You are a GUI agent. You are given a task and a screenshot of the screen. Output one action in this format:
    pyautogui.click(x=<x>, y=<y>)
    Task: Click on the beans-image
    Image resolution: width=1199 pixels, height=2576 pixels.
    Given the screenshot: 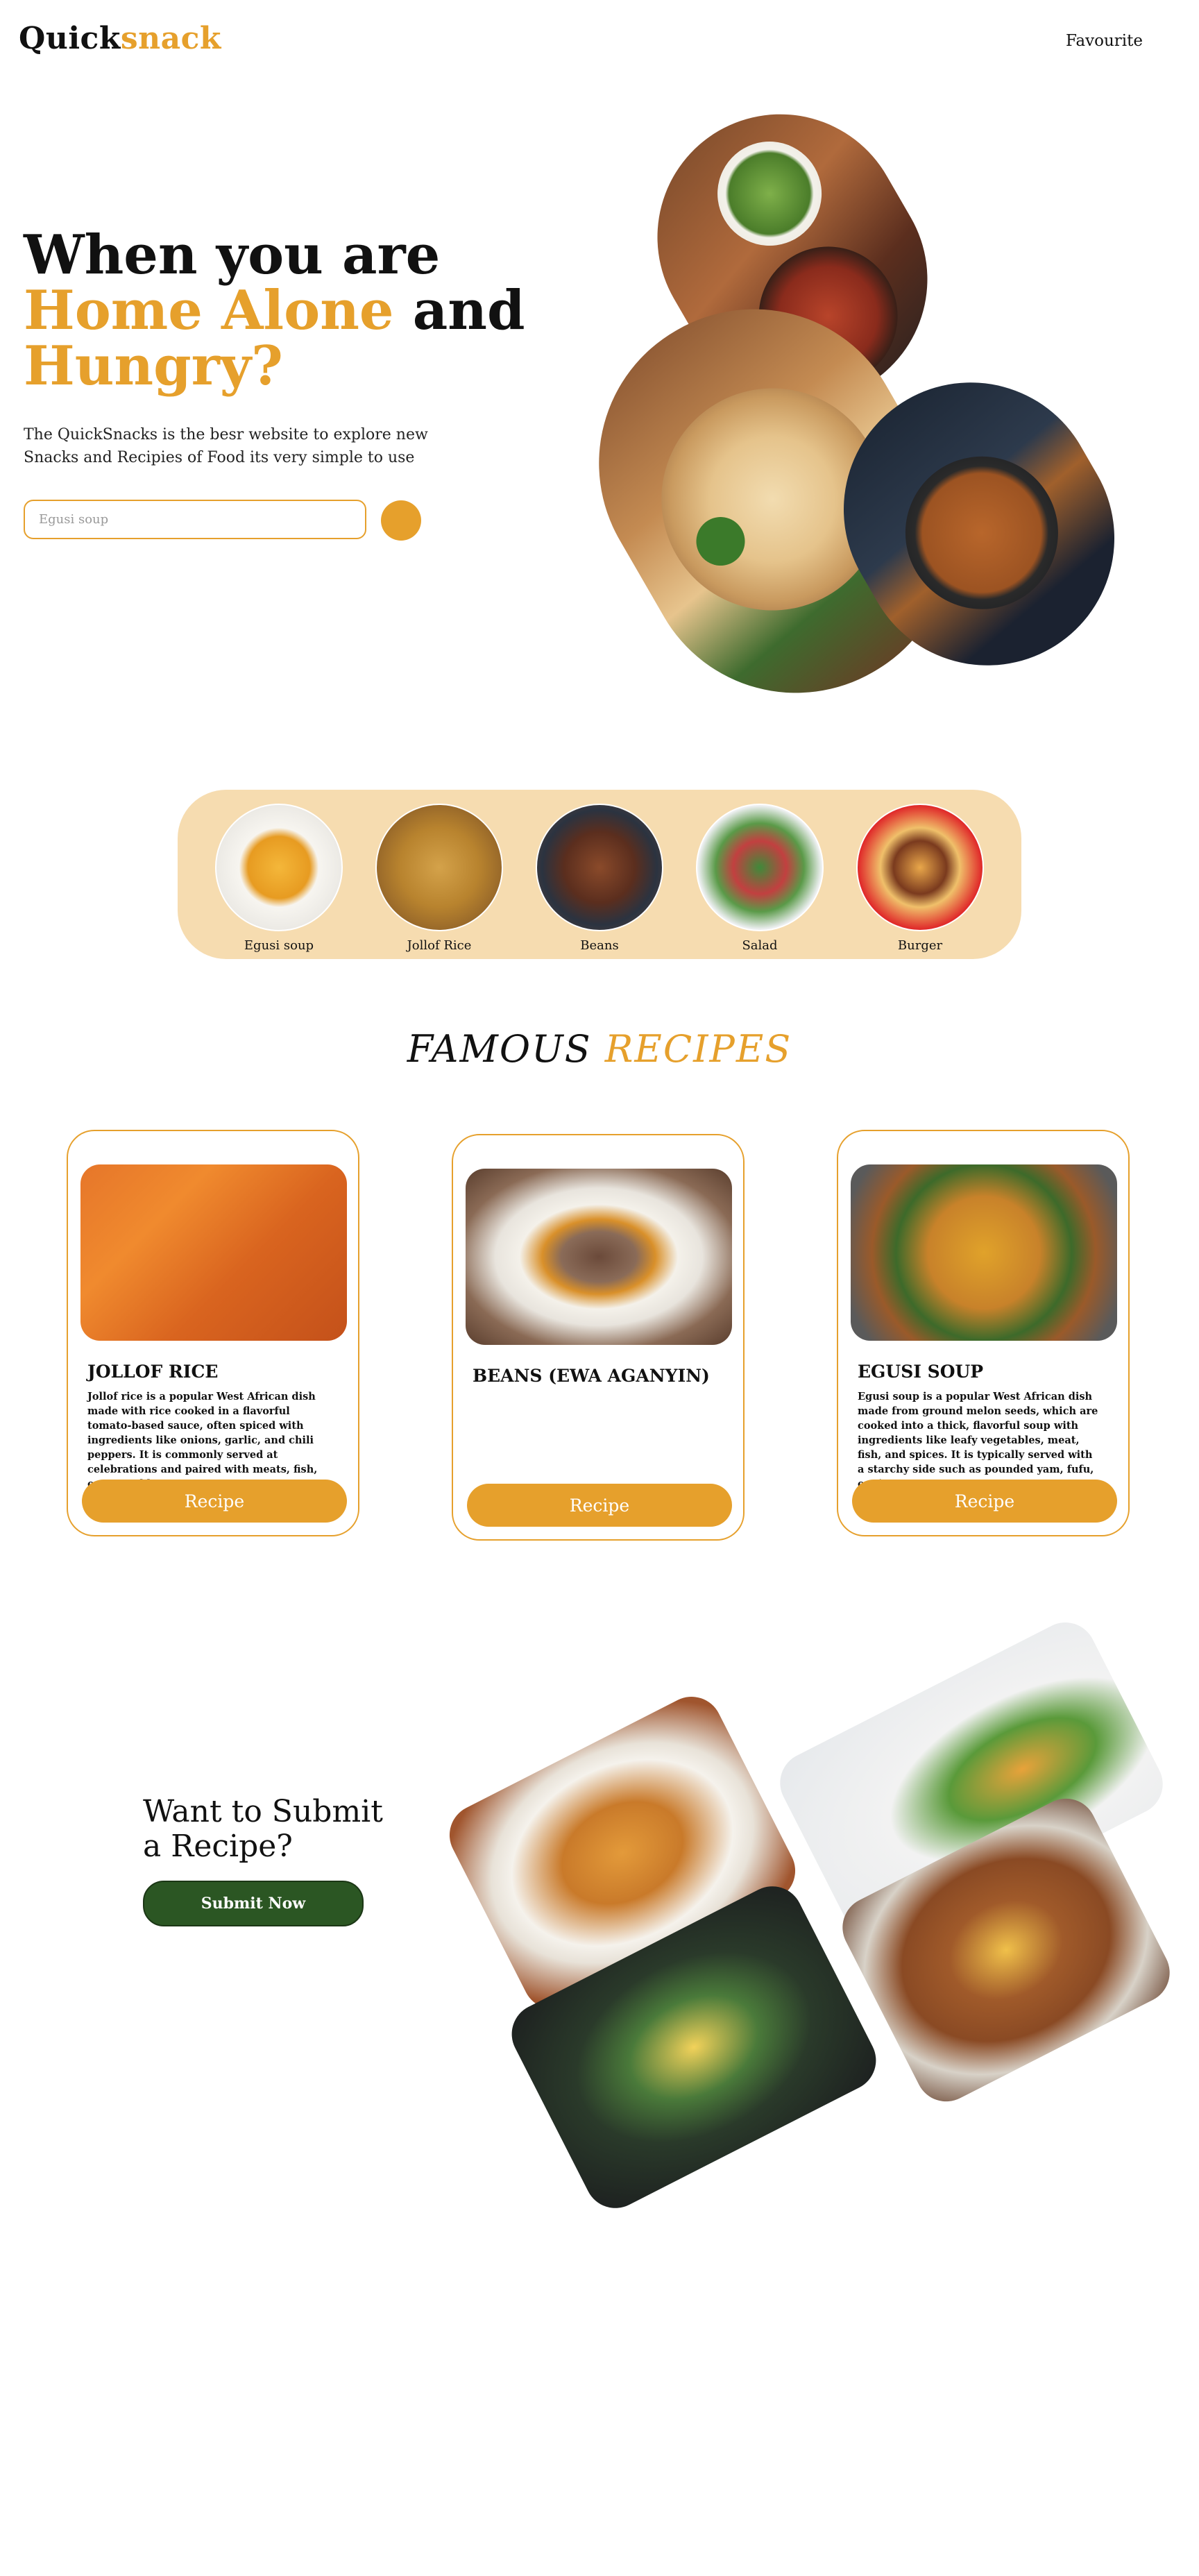 What is the action you would take?
    pyautogui.click(x=599, y=868)
    